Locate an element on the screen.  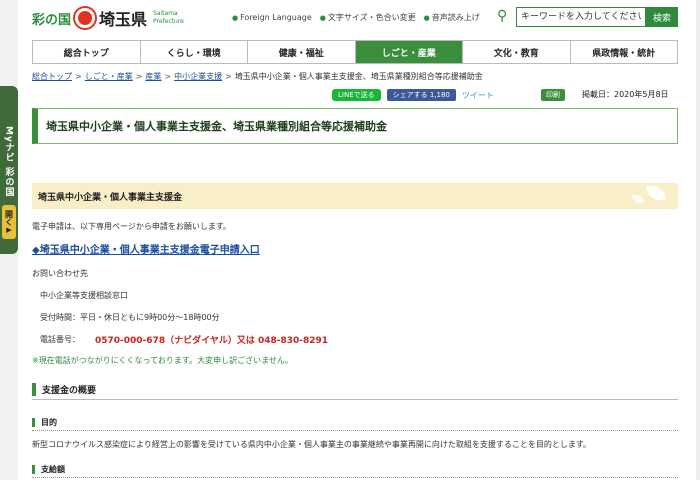
logo-english-line1: Saitama is located at coordinates (165, 13).